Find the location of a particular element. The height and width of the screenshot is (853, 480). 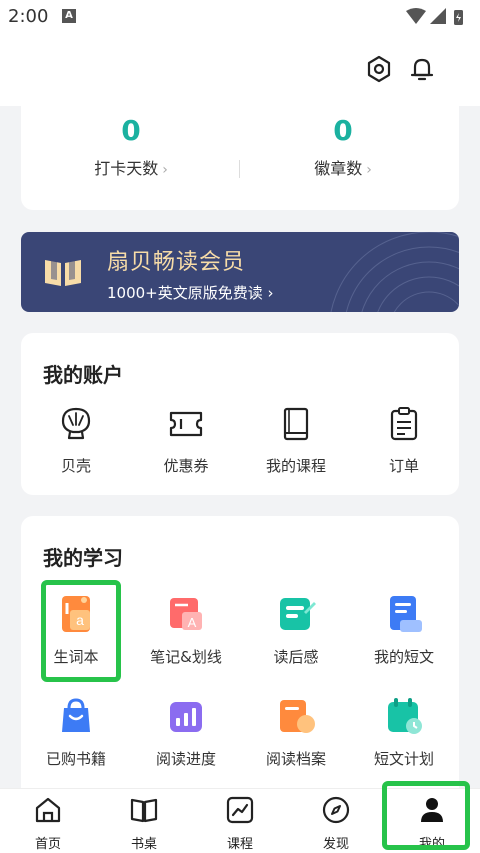

nav-item-discover: 发现 is located at coordinates (336, 823).